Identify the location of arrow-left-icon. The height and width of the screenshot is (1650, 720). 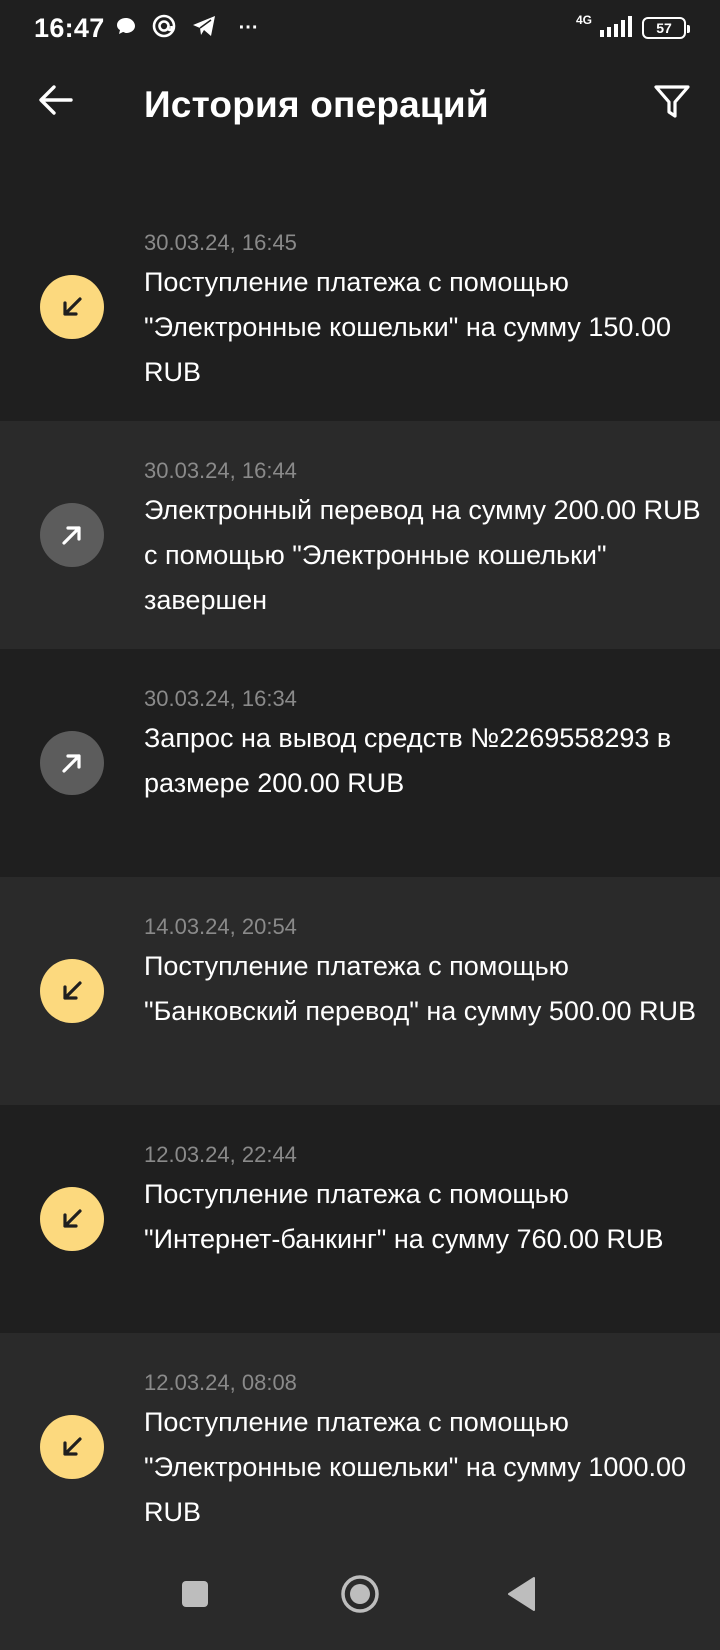
(56, 102).